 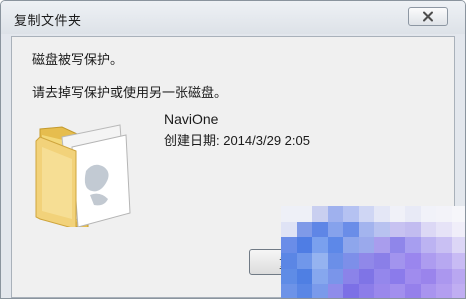 What do you see at coordinates (48, 21) in the screenshot?
I see `window-title: 复制文件夹` at bounding box center [48, 21].